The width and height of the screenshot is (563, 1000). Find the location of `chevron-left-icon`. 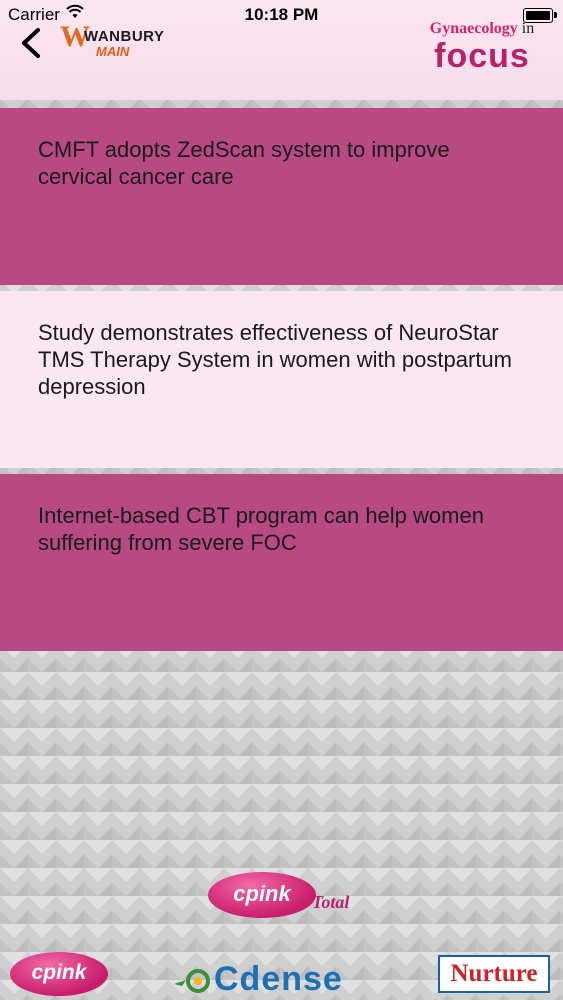

chevron-left-icon is located at coordinates (31, 43).